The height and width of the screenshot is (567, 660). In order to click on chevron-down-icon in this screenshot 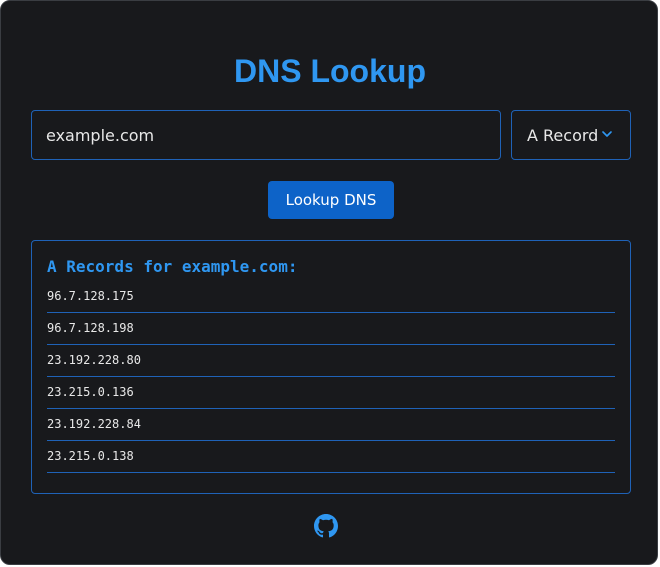, I will do `click(607, 134)`.